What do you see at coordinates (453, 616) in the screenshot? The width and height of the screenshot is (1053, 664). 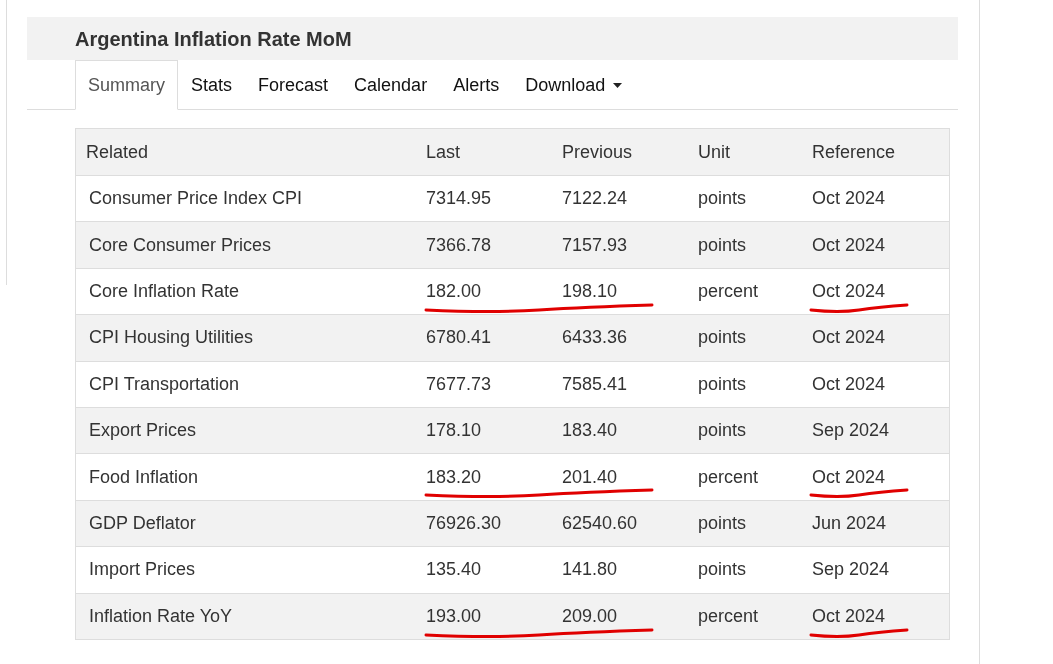 I see `table-cell-text: 193.00` at bounding box center [453, 616].